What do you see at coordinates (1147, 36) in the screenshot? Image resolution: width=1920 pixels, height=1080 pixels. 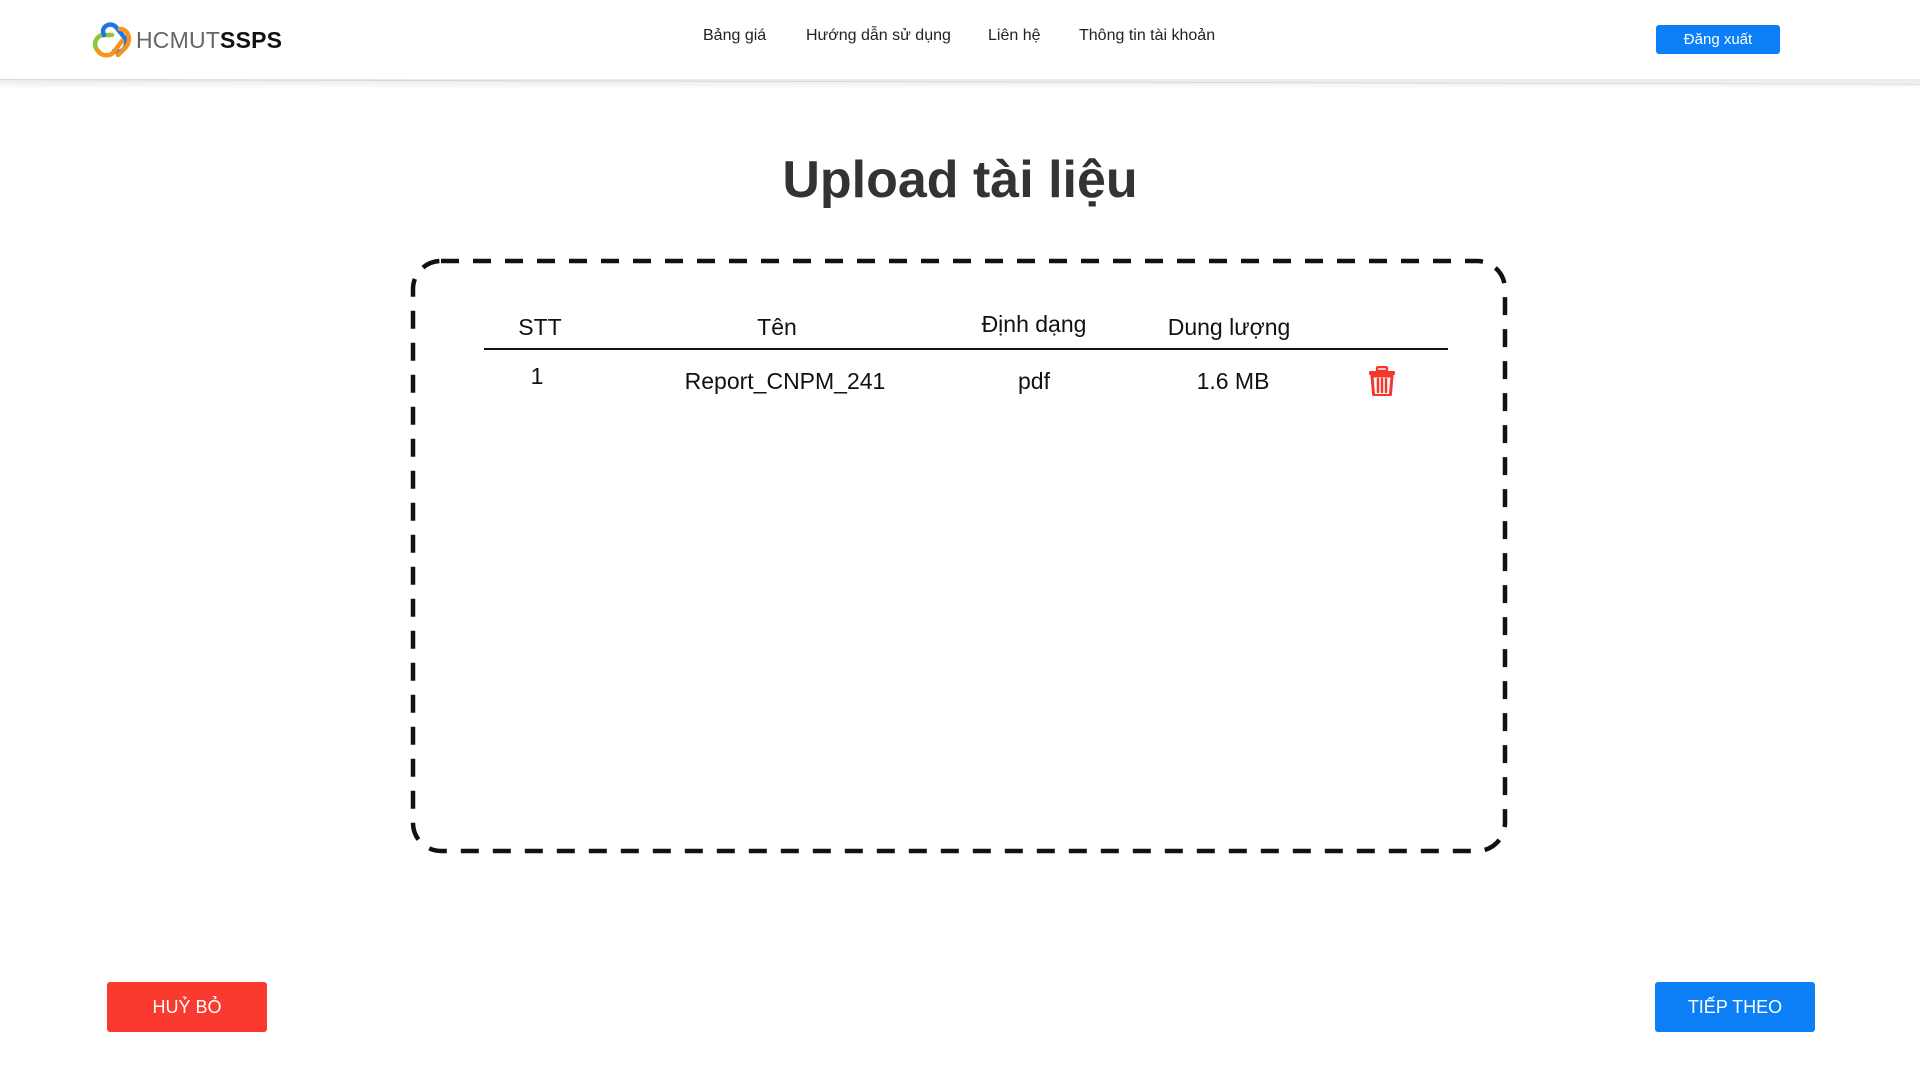 I see `nav-item-account-info: Thông tin tài khoản` at bounding box center [1147, 36].